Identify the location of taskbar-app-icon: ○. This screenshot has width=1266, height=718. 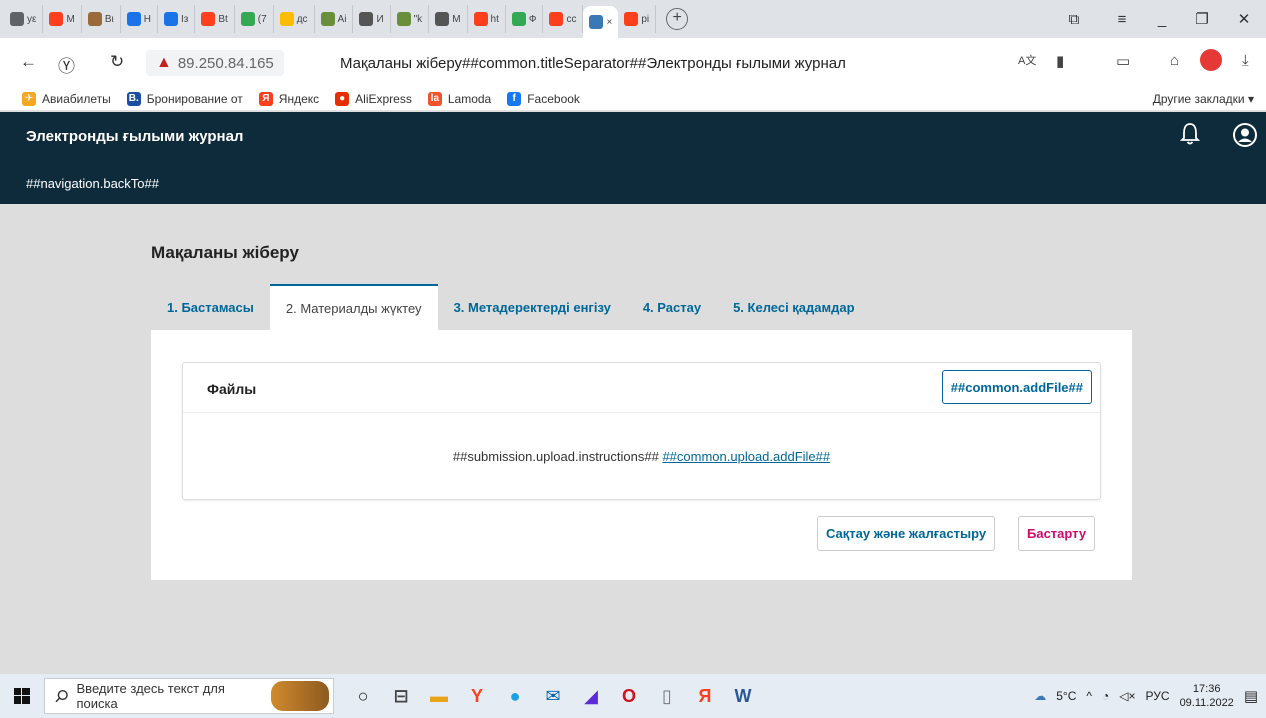
(363, 696).